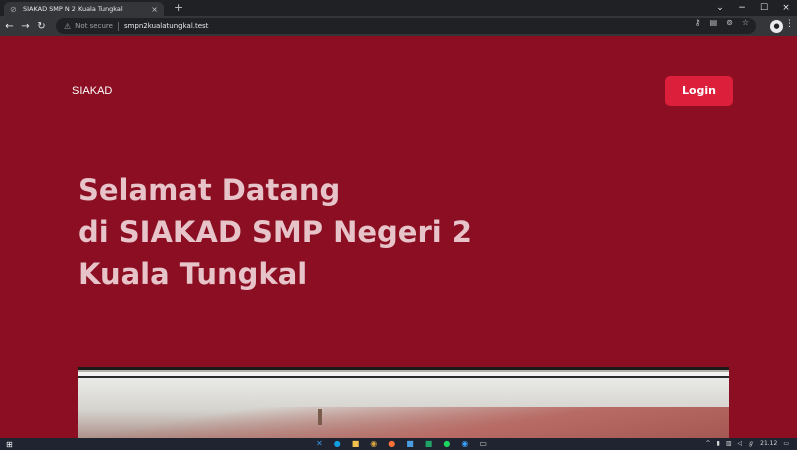 This screenshot has height=450, width=797. What do you see at coordinates (209, 190) in the screenshot?
I see `hero-line-1: Selamat Datang` at bounding box center [209, 190].